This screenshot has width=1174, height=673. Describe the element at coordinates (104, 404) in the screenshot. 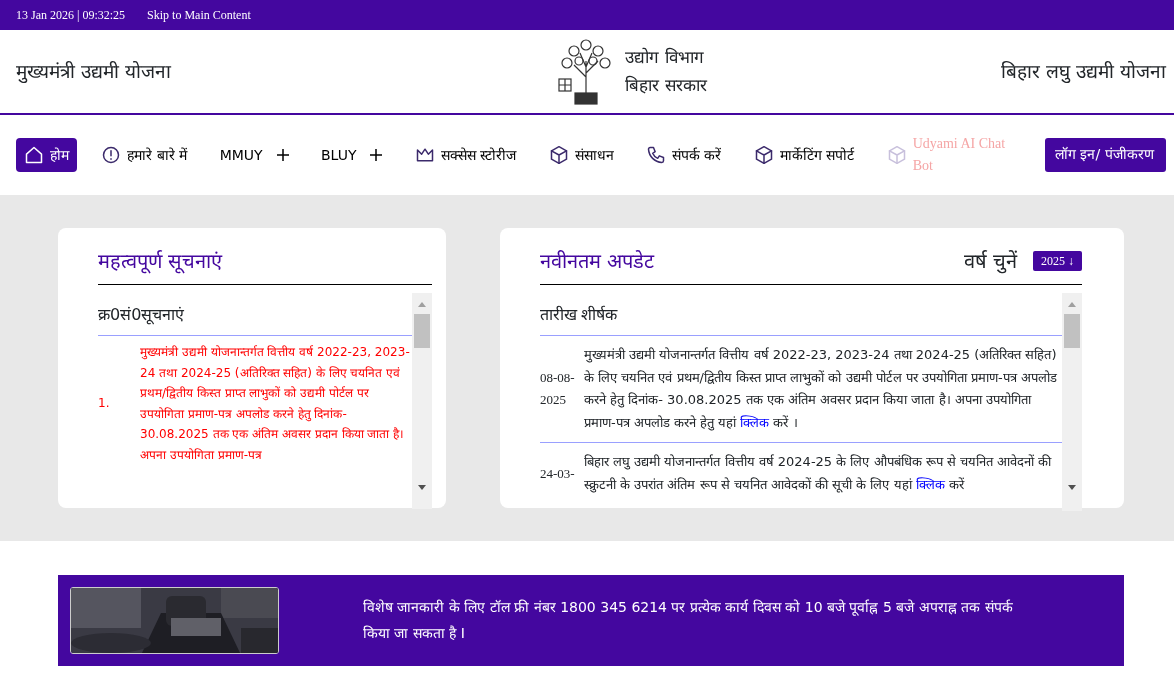

I see `row-number: 1.` at that location.